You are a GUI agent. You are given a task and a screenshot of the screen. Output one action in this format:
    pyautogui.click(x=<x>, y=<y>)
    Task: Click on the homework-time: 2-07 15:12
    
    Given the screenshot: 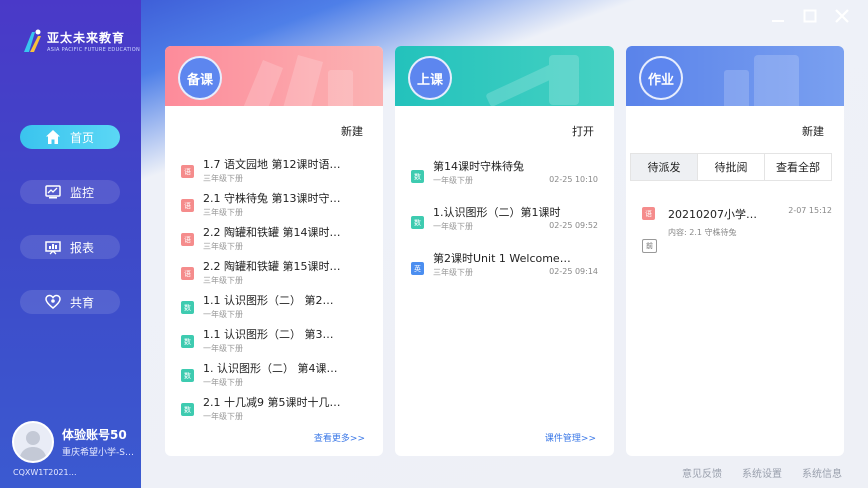 What is the action you would take?
    pyautogui.click(x=810, y=210)
    